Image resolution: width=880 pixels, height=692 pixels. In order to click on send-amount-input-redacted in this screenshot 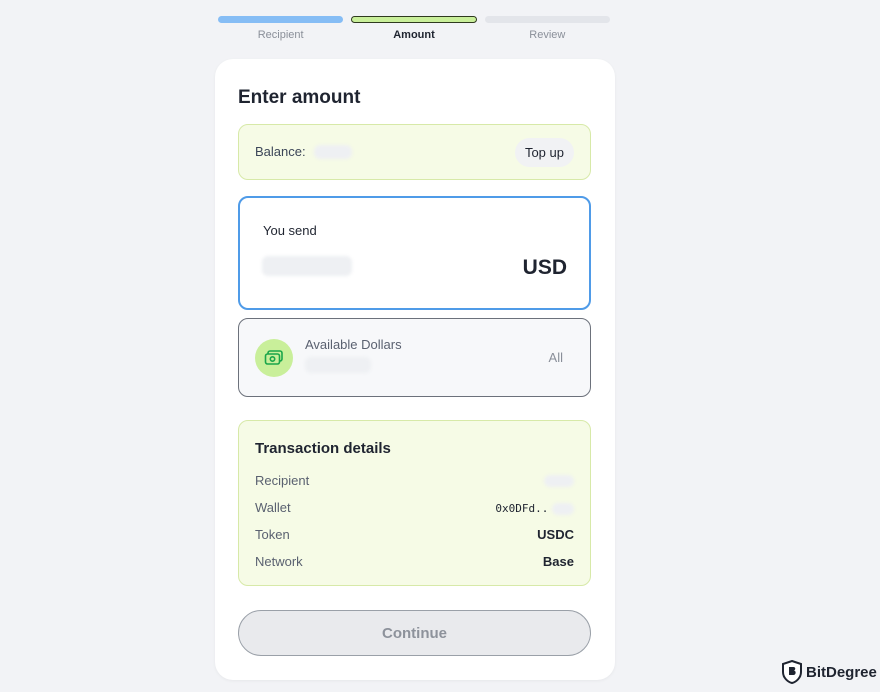, I will do `click(307, 266)`.